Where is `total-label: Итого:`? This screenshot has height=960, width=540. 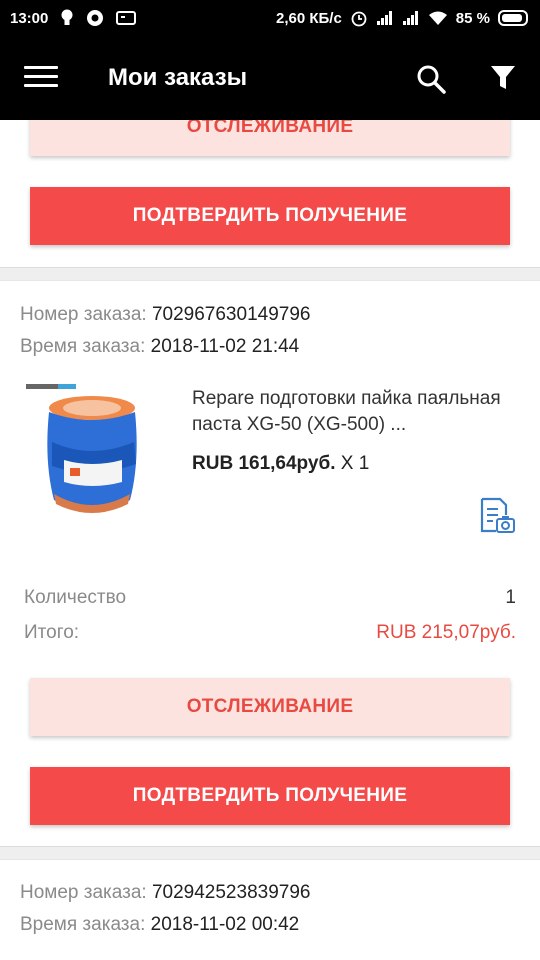 total-label: Итого: is located at coordinates (52, 632).